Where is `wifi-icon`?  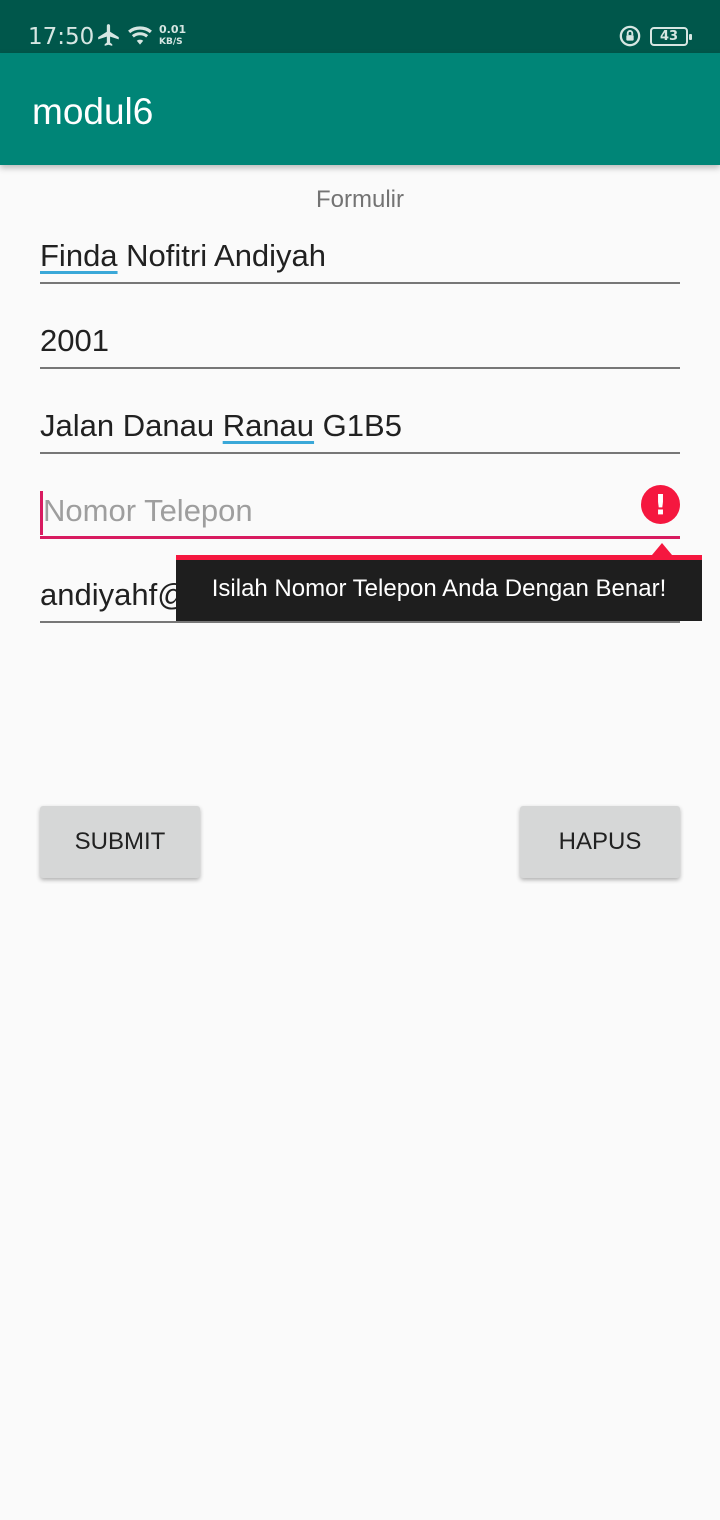 wifi-icon is located at coordinates (140, 35).